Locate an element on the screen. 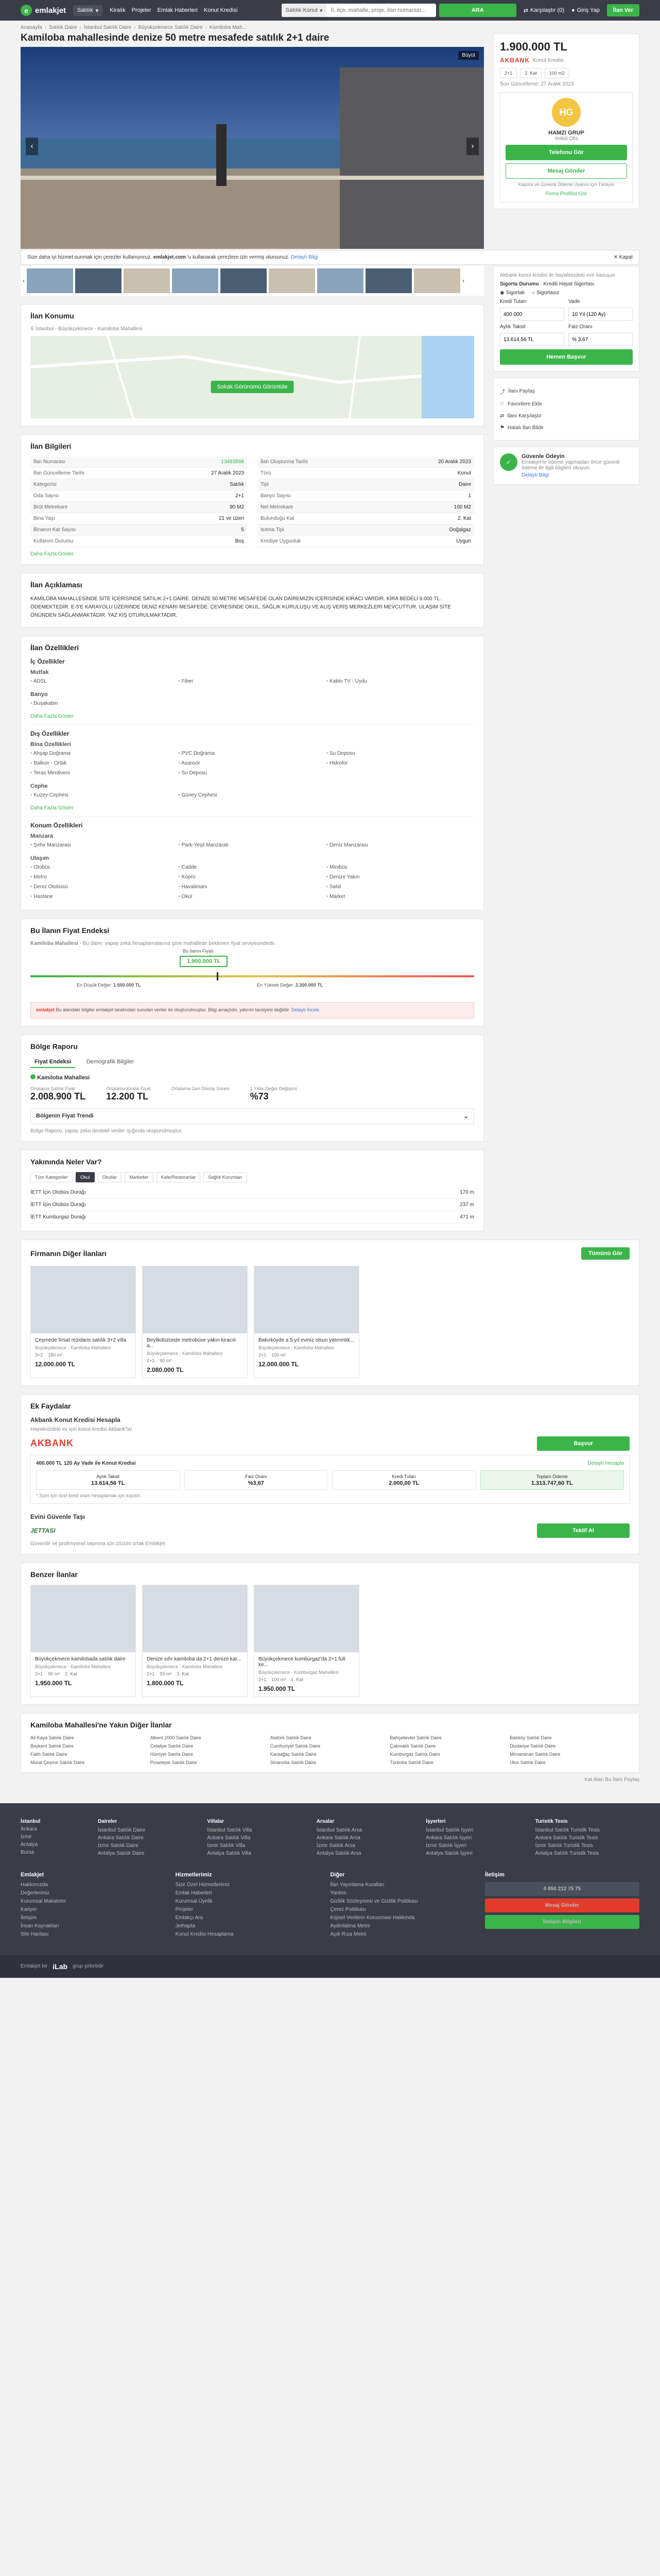  post-ad-button: İlan Ver is located at coordinates (622, 10).